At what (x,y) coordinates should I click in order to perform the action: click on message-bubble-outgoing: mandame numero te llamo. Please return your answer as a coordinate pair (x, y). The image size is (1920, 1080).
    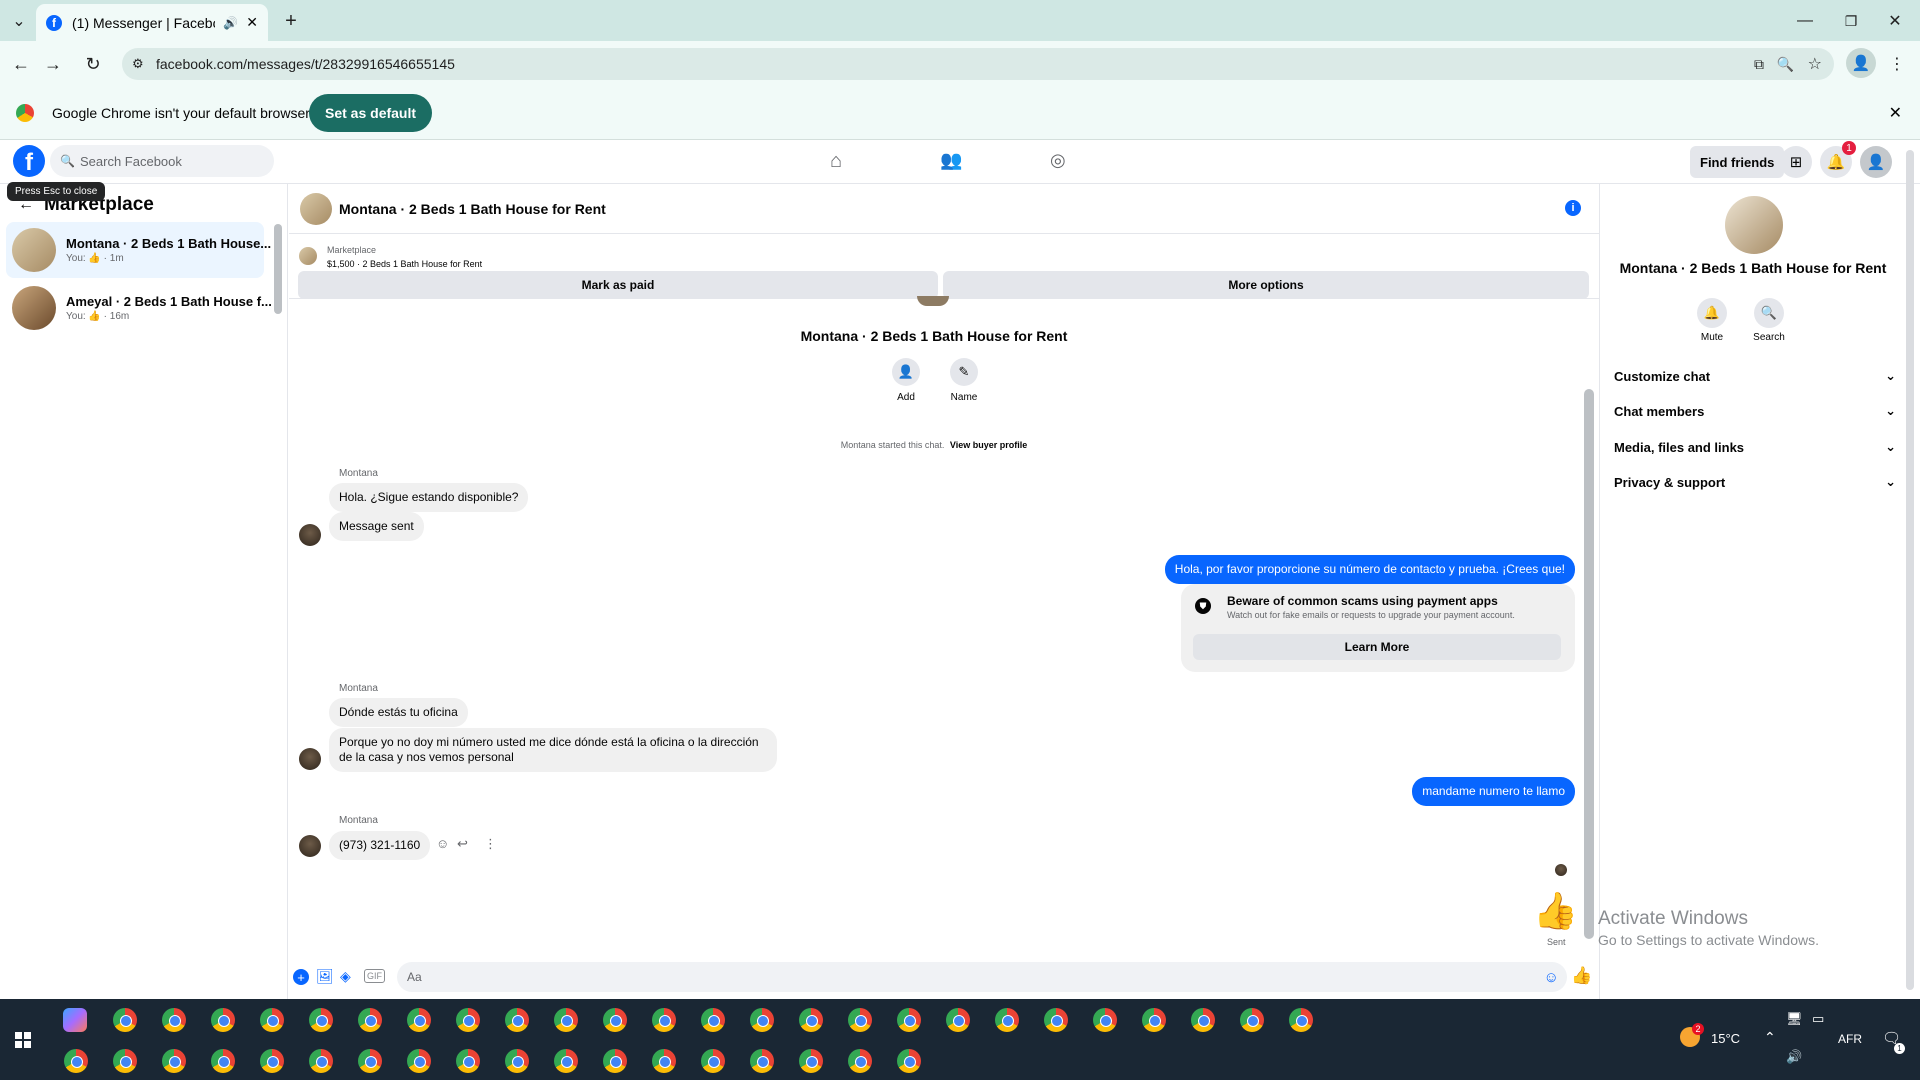
    Looking at the image, I should click on (1493, 791).